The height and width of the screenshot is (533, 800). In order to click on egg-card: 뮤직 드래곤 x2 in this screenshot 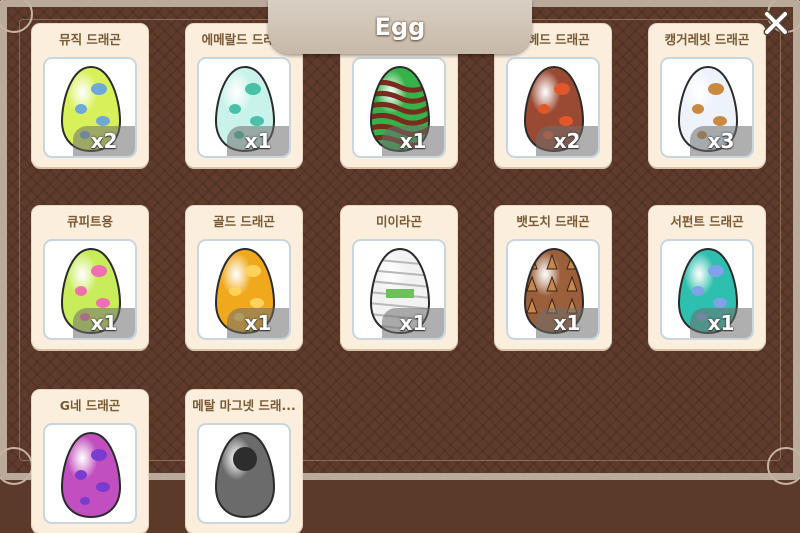, I will do `click(90, 95)`.